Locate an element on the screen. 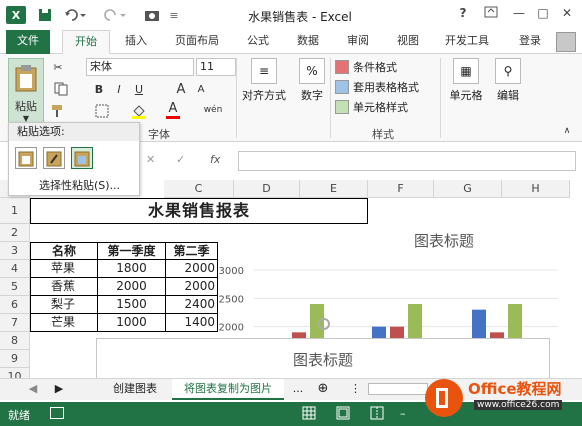 The height and width of the screenshot is (426, 582). column-header: D is located at coordinates (267, 189).